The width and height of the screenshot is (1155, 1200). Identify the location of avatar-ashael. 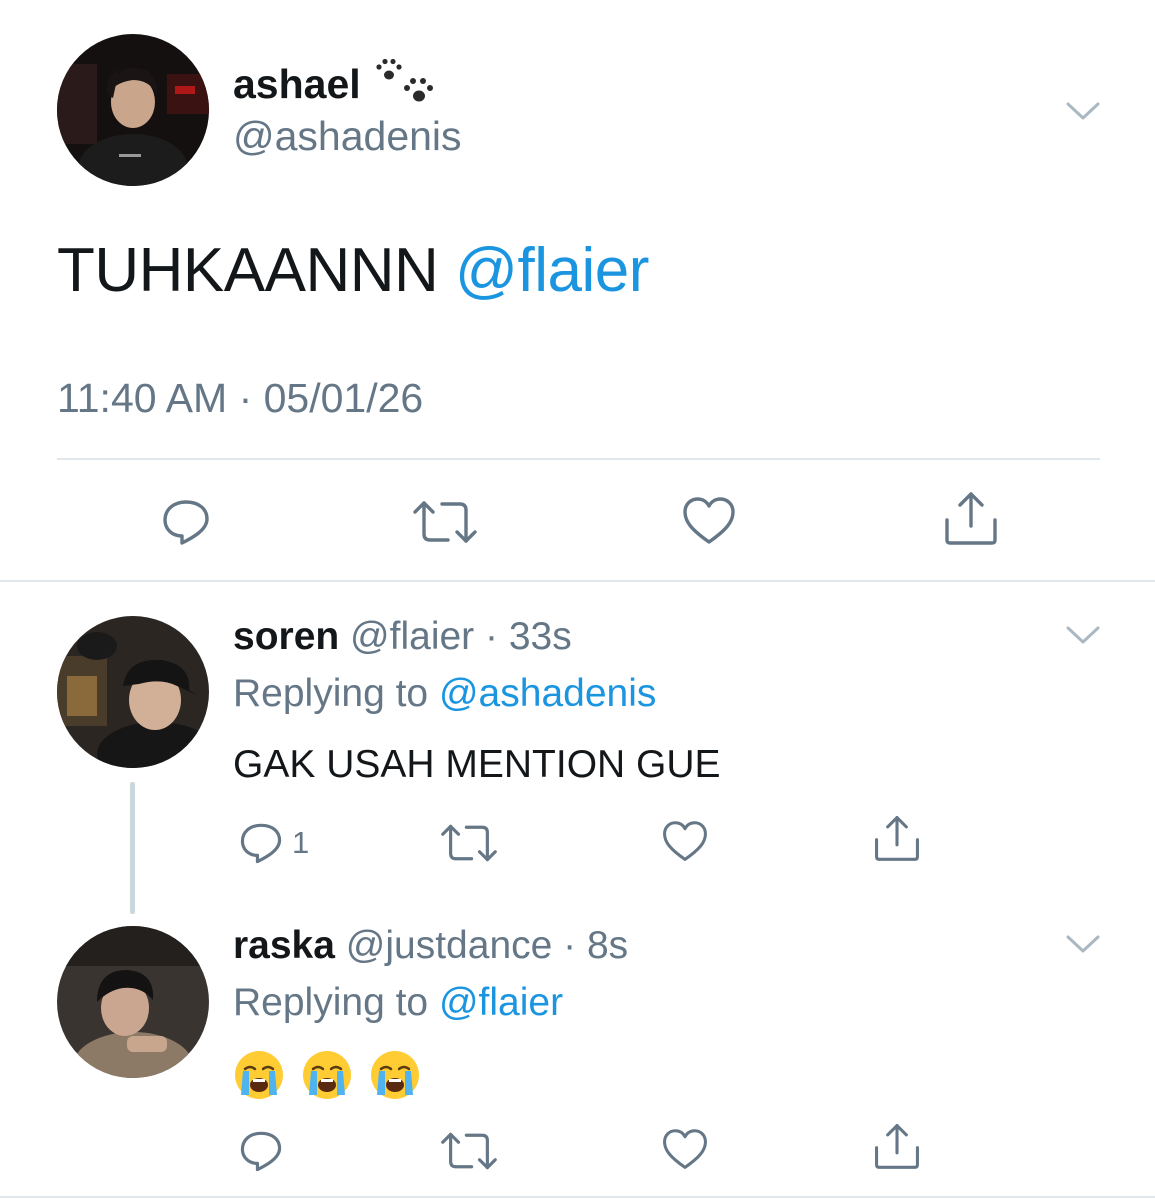
(133, 110).